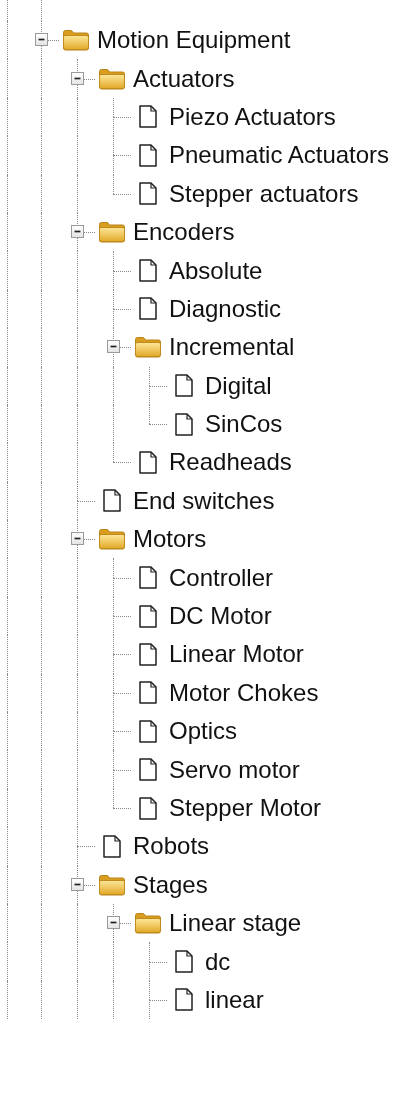 This screenshot has width=411, height=1095. I want to click on tree-item: Linear stage, so click(235, 923).